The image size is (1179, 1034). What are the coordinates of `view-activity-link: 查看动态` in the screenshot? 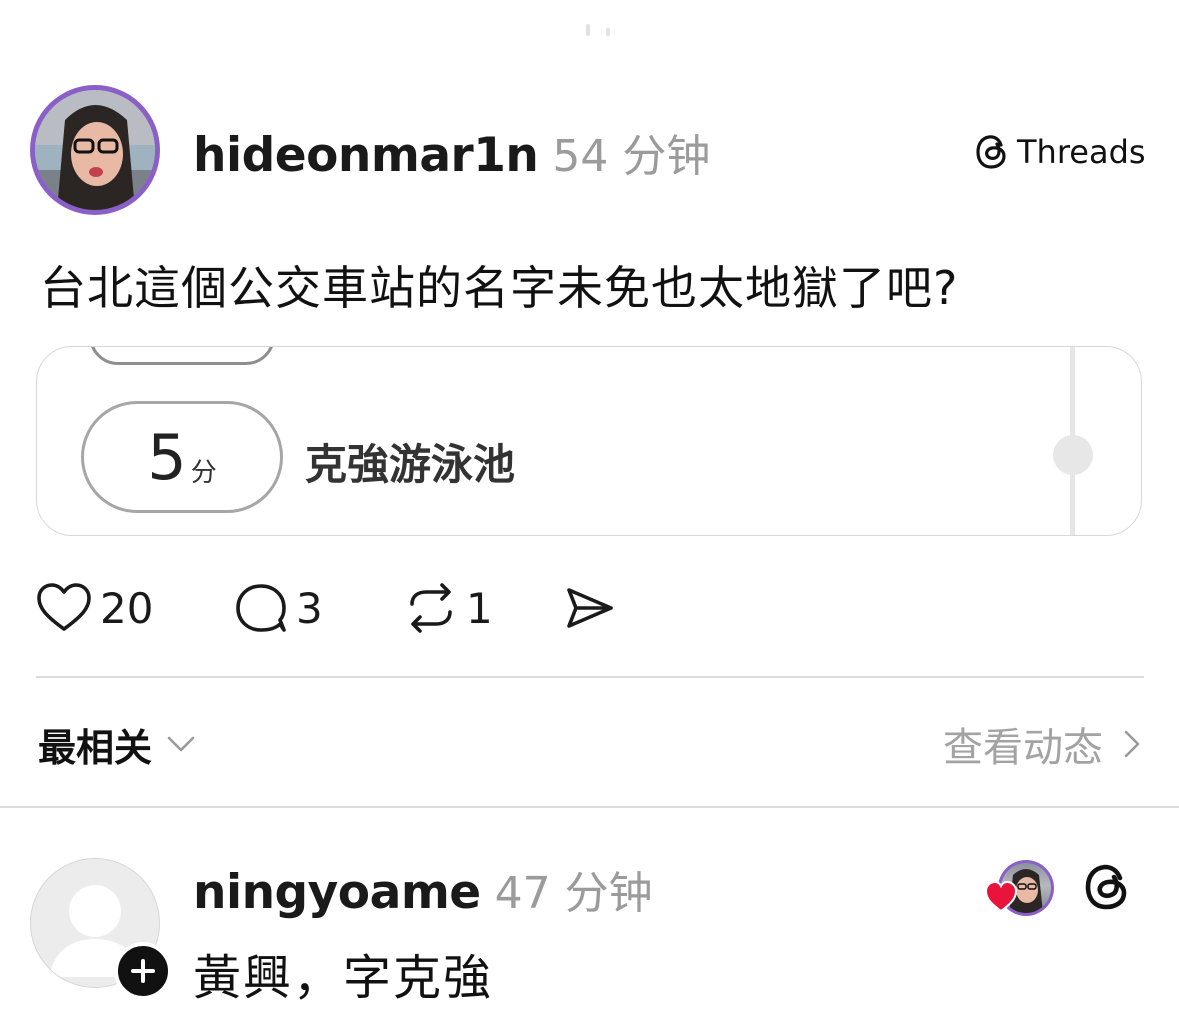 It's located at (1042, 744).